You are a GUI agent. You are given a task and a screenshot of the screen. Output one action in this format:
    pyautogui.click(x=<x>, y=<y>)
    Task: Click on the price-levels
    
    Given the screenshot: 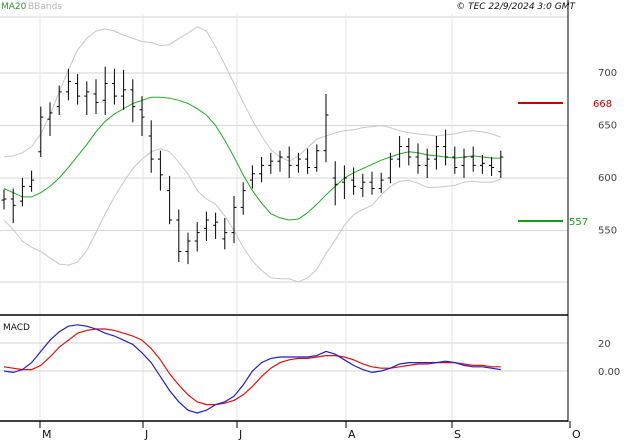 What is the action you would take?
    pyautogui.click(x=540, y=162)
    